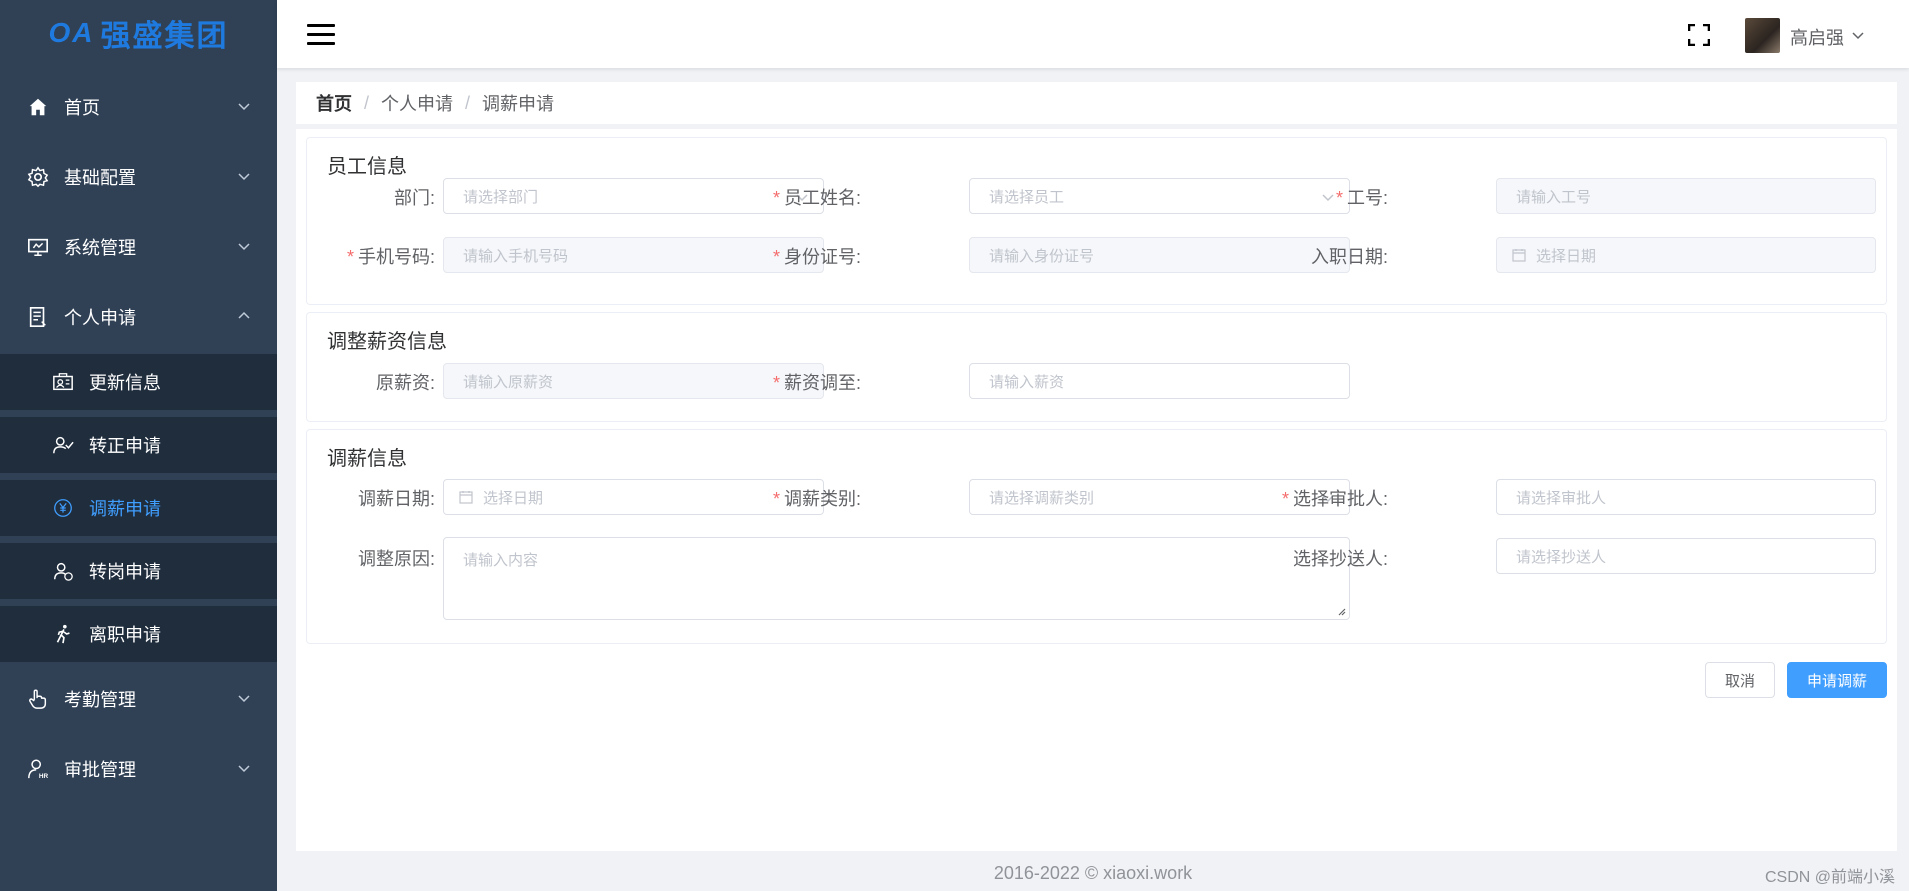  I want to click on sidebar-subitem-regularization: 转正申请, so click(138, 445).